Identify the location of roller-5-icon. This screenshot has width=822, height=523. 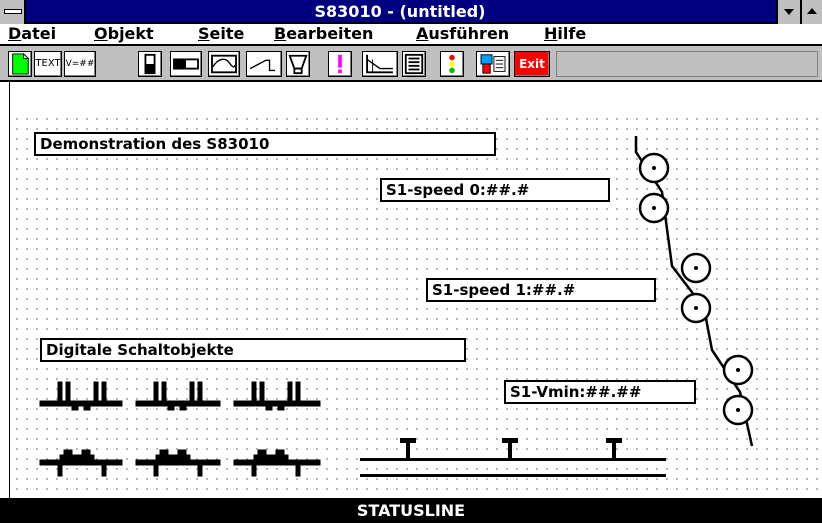
(738, 370).